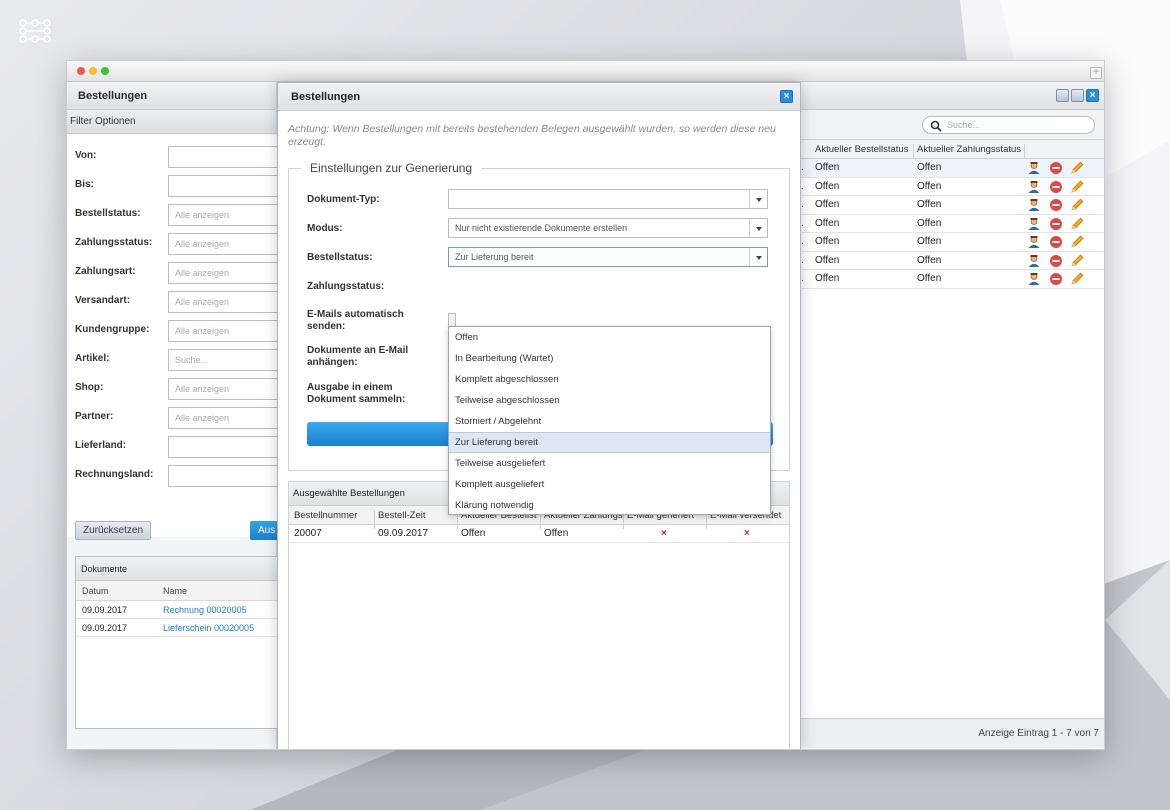  I want to click on filter-input-rechnungsland, so click(228, 476).